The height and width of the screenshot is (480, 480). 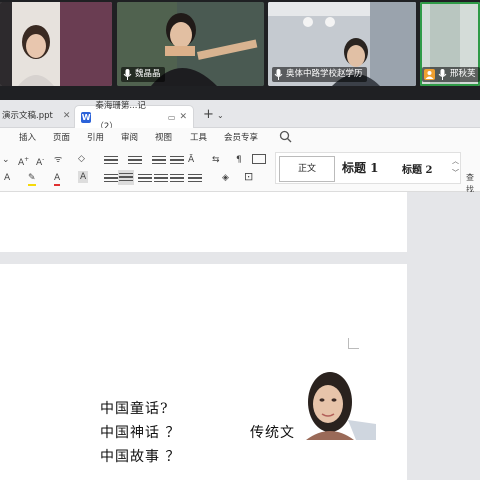 I want to click on clear-format-icon: ◇, so click(x=81, y=159).